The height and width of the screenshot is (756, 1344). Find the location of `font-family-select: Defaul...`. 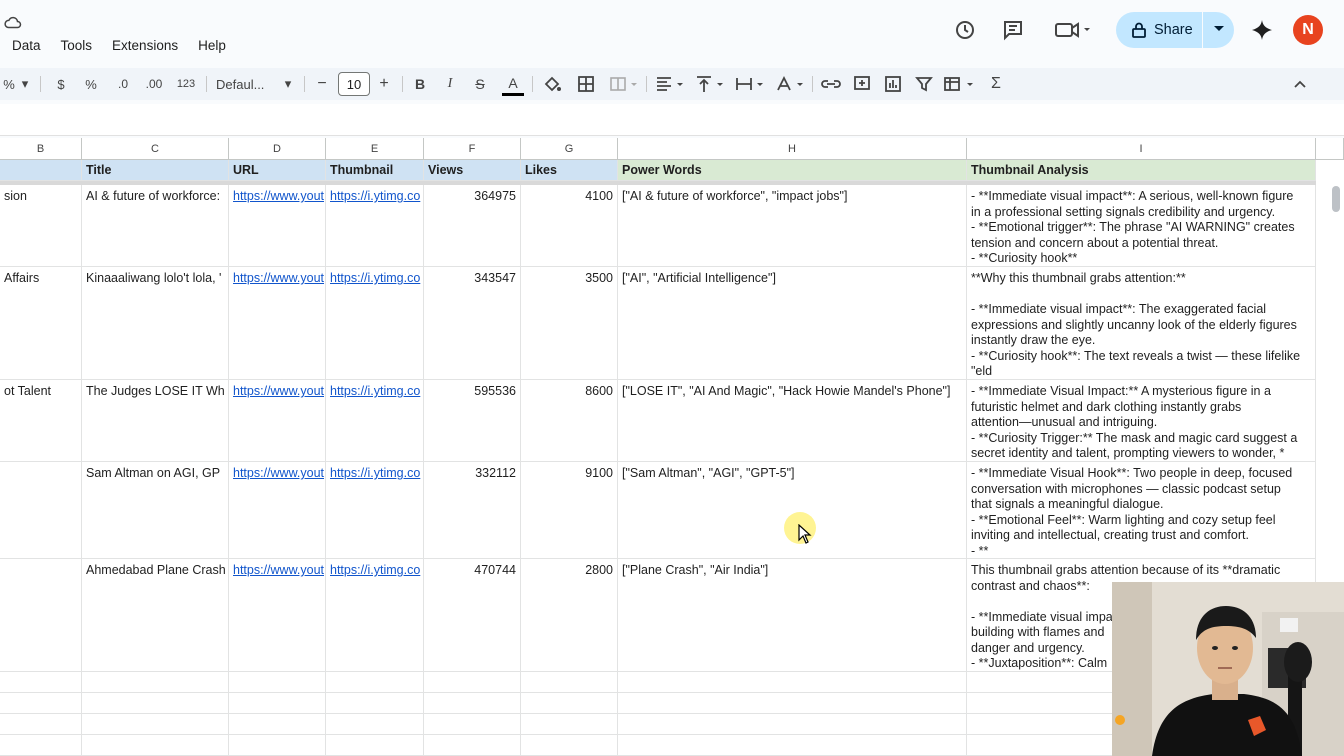

font-family-select: Defaul... is located at coordinates (248, 84).